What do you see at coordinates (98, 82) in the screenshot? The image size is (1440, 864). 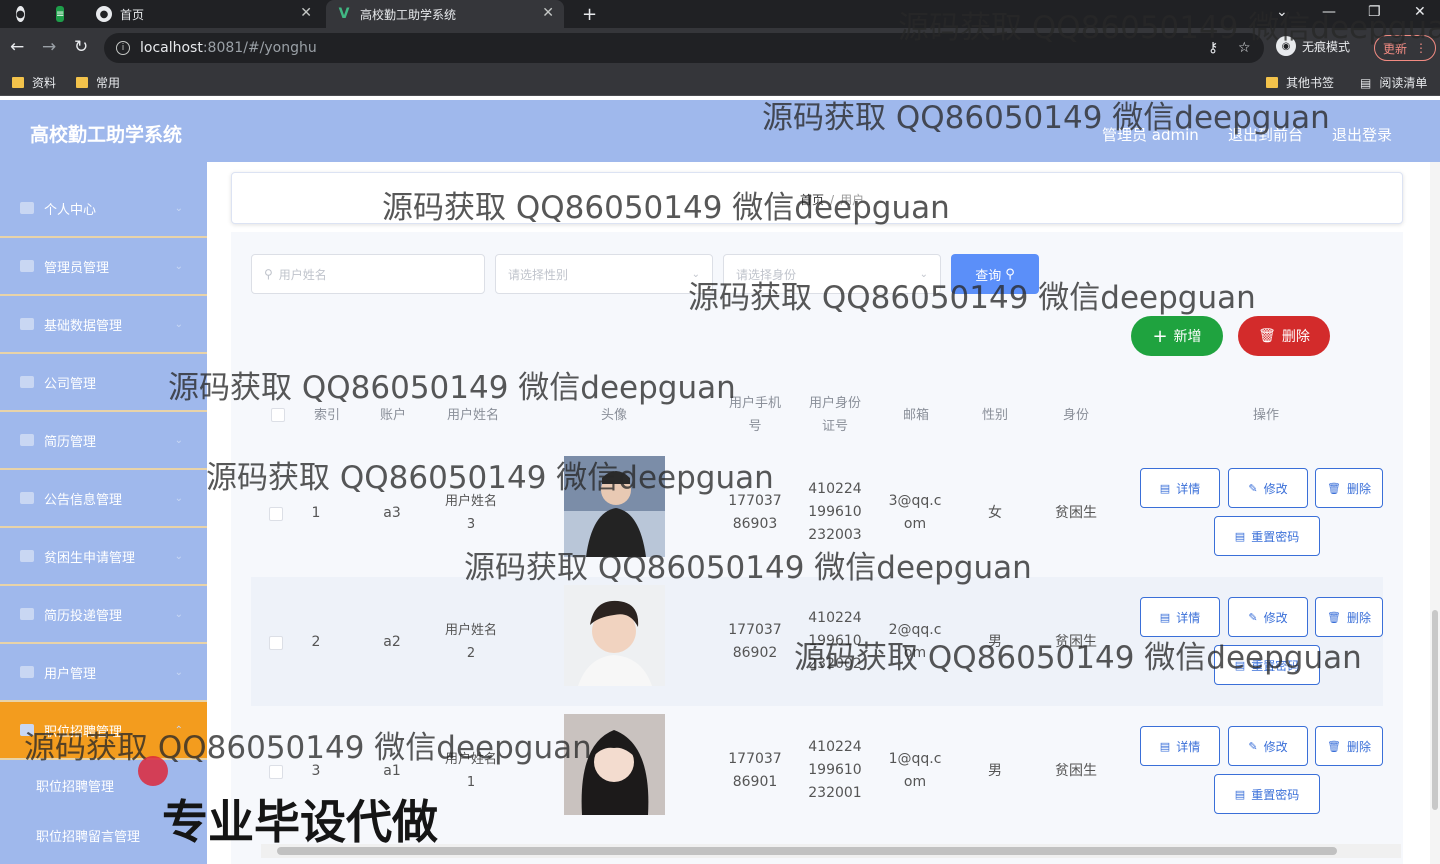 I see `bookmark-folder-2: 常用` at bounding box center [98, 82].